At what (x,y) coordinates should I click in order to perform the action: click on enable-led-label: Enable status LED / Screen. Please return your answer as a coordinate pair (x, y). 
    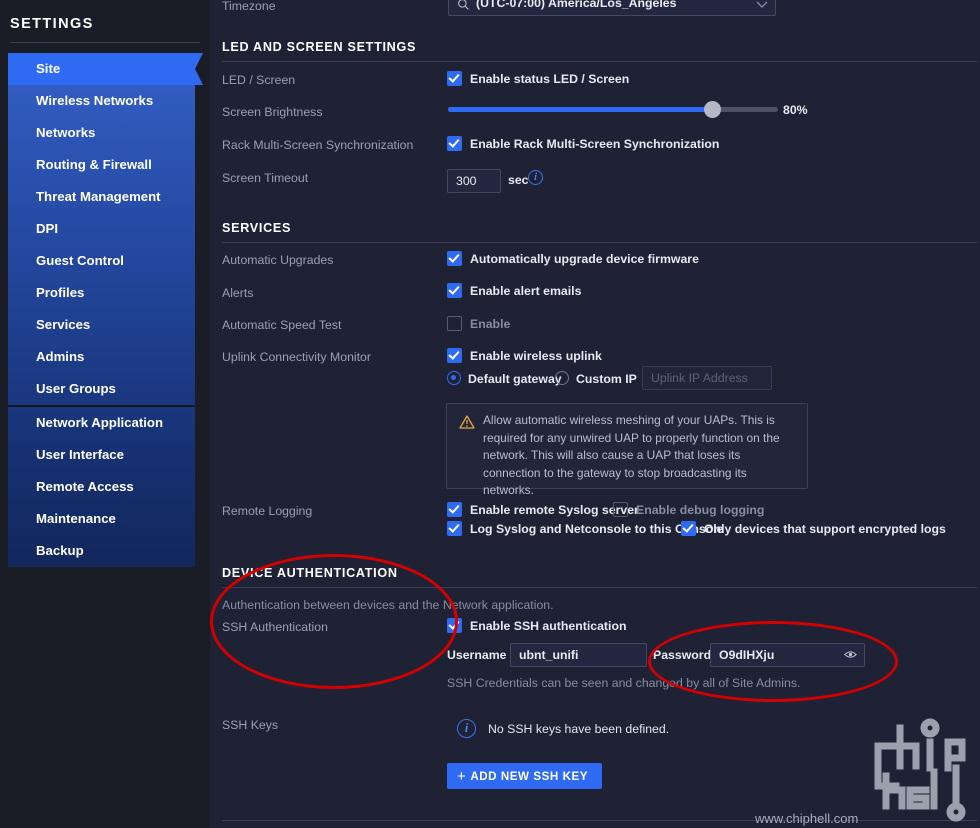
    Looking at the image, I should click on (550, 79).